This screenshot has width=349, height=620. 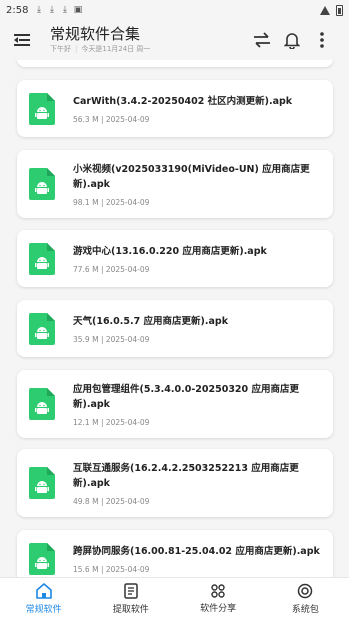 I want to click on file-name: CarWith(3.4.2-20250402 社区内测更新).apk, so click(x=183, y=101).